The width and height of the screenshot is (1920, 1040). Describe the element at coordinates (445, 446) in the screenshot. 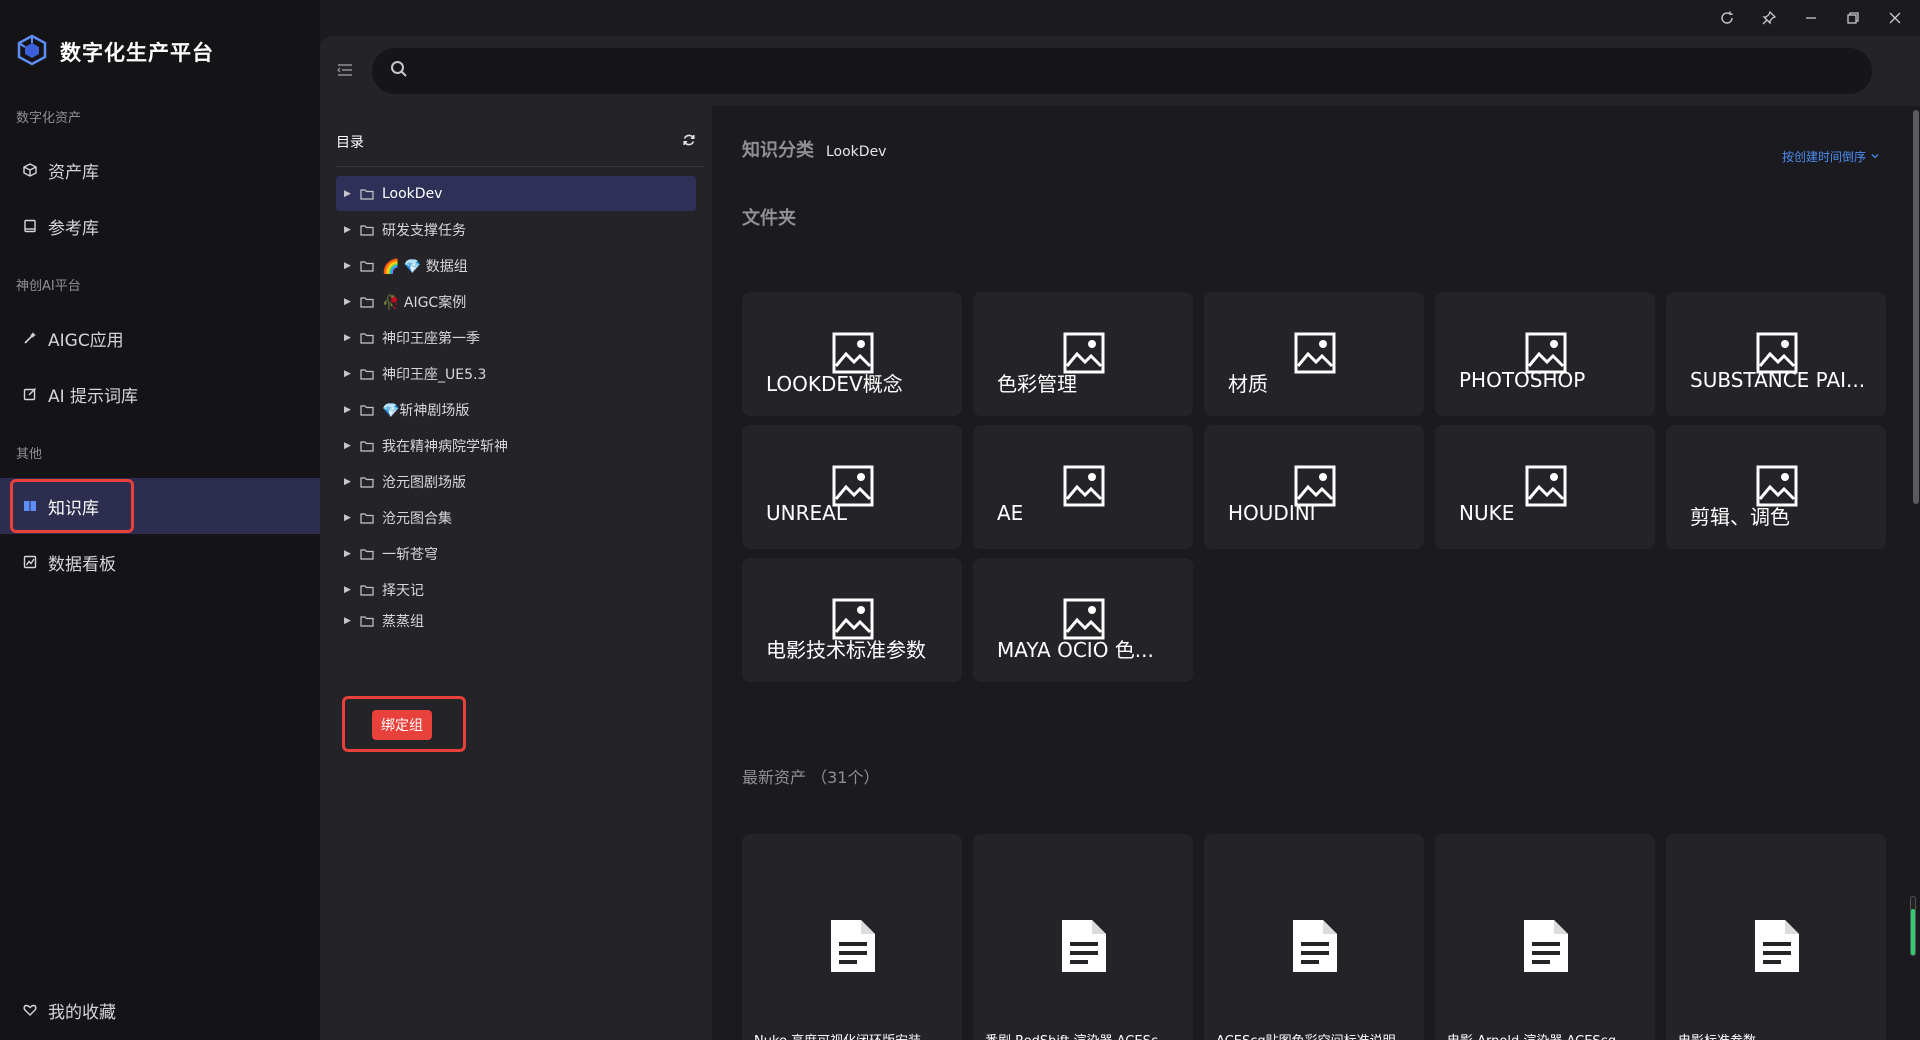

I see `tree-item-label: 我在精神病院学斩神` at that location.